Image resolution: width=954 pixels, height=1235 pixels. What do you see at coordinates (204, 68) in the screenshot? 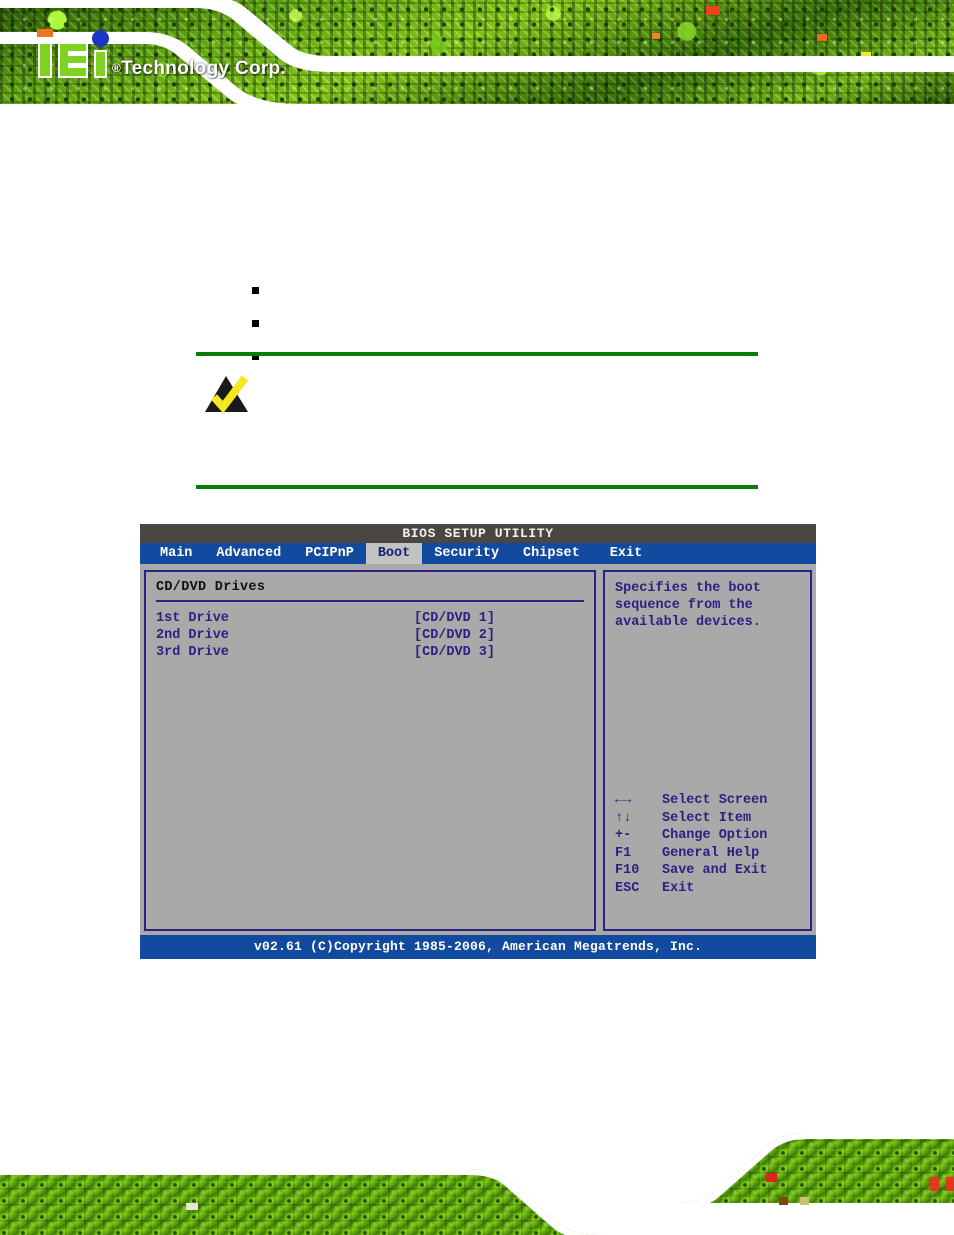
I see `logo-company-name: Technology Corp.` at bounding box center [204, 68].